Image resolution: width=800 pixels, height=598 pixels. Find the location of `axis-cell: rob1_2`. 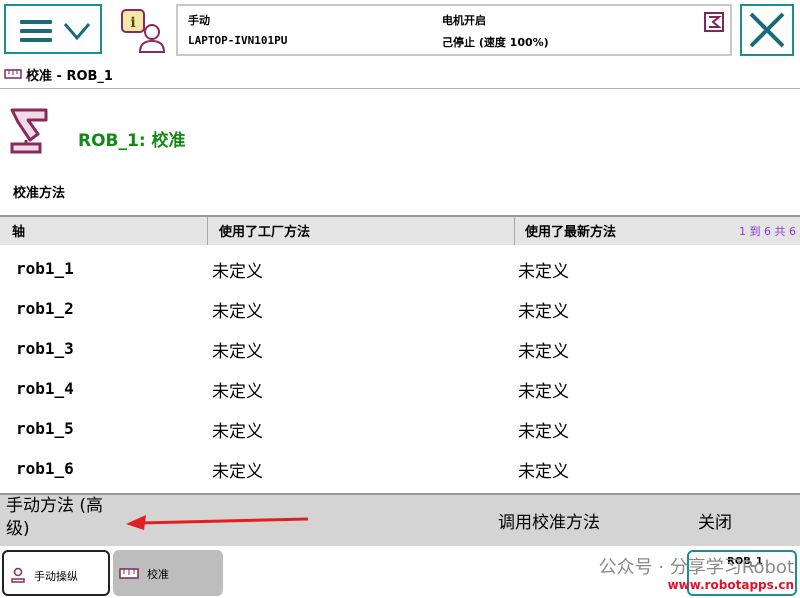

axis-cell: rob1_2 is located at coordinates (45, 308).